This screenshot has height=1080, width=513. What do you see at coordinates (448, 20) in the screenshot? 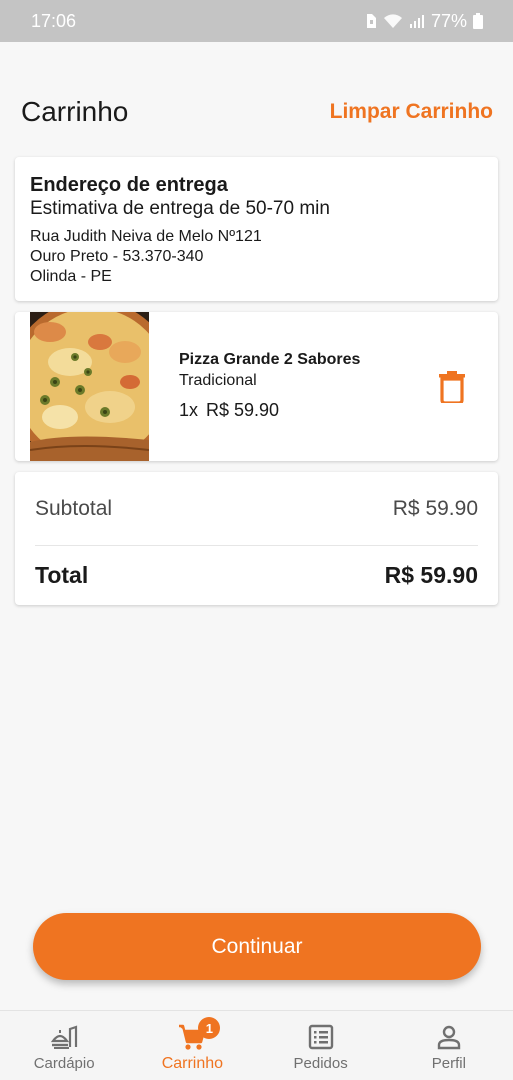
I see `battery-percent: 77%` at bounding box center [448, 20].